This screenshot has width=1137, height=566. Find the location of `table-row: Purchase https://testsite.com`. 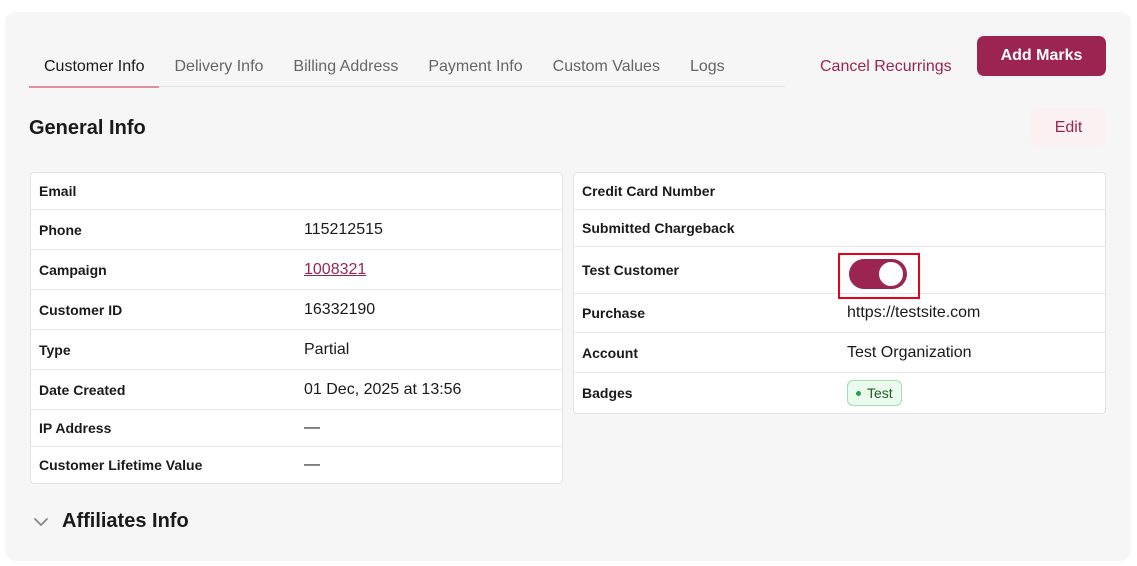

table-row: Purchase https://testsite.com is located at coordinates (839, 313).